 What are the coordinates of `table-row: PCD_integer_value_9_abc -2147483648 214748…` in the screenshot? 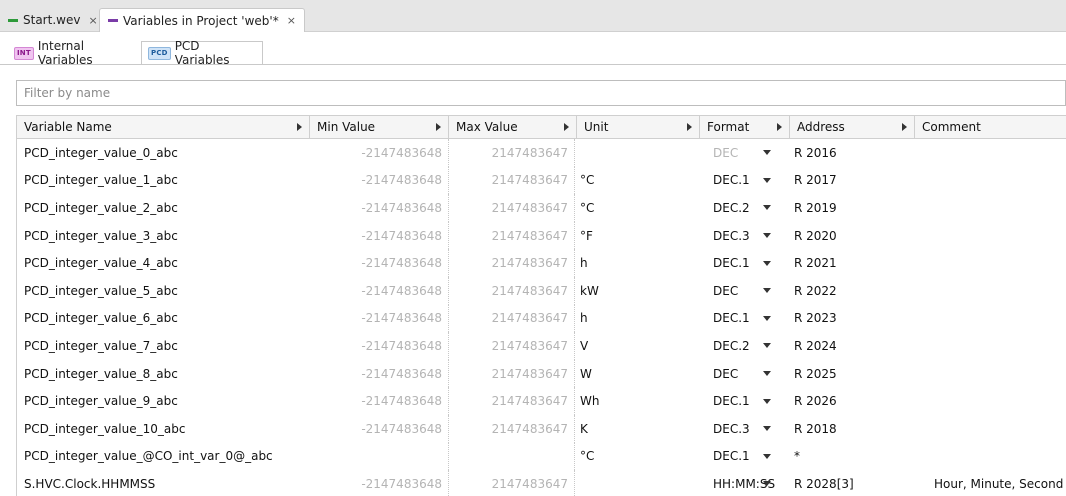 It's located at (541, 401).